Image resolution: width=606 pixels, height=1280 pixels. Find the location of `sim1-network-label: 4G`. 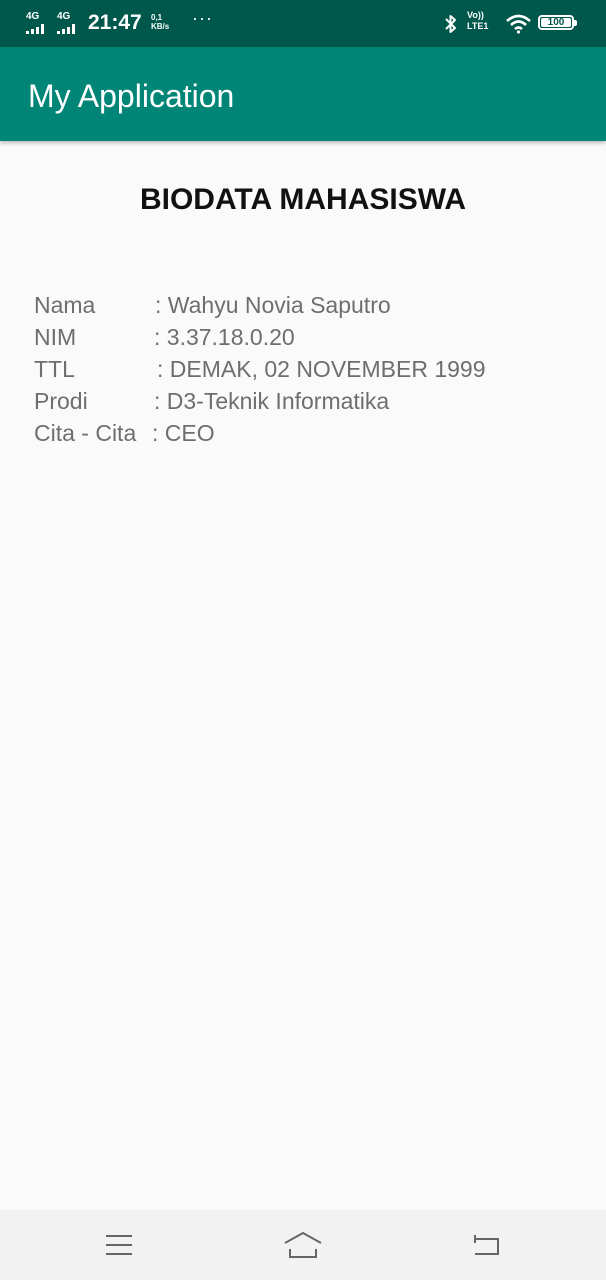

sim1-network-label: 4G is located at coordinates (33, 16).